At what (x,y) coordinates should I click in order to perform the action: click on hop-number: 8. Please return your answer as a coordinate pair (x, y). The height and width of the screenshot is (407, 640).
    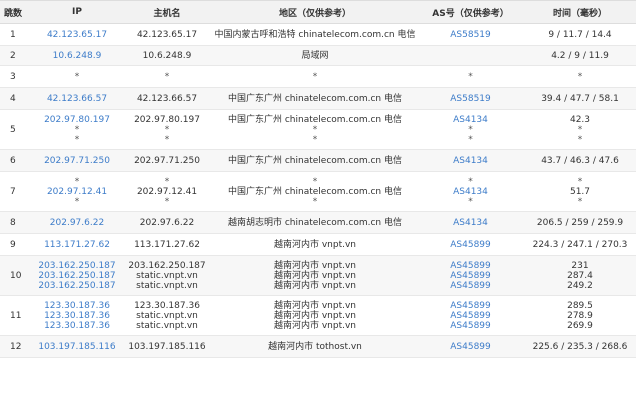
    Looking at the image, I should click on (16, 222).